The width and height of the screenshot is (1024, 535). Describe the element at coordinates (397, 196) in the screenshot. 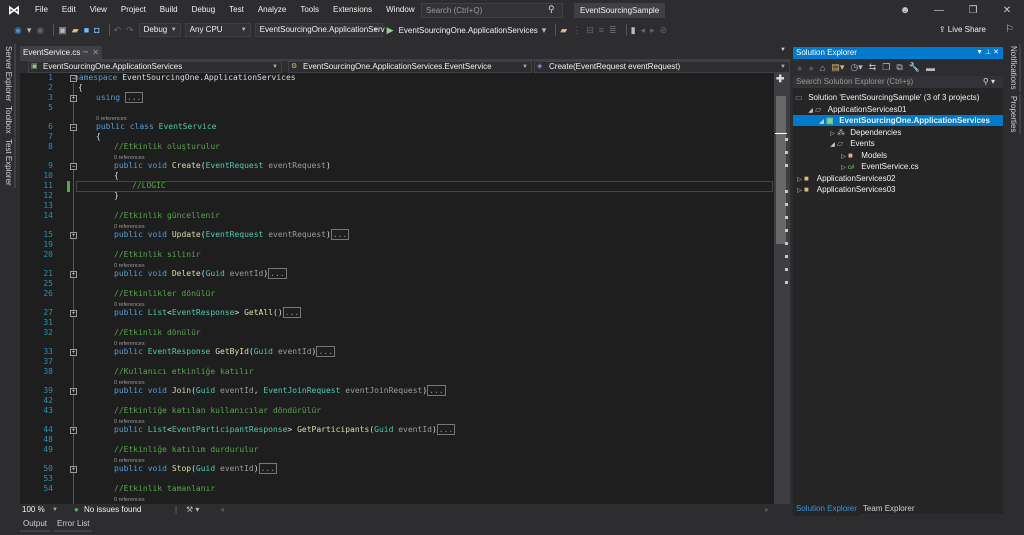

I see `code-line: 12}` at that location.